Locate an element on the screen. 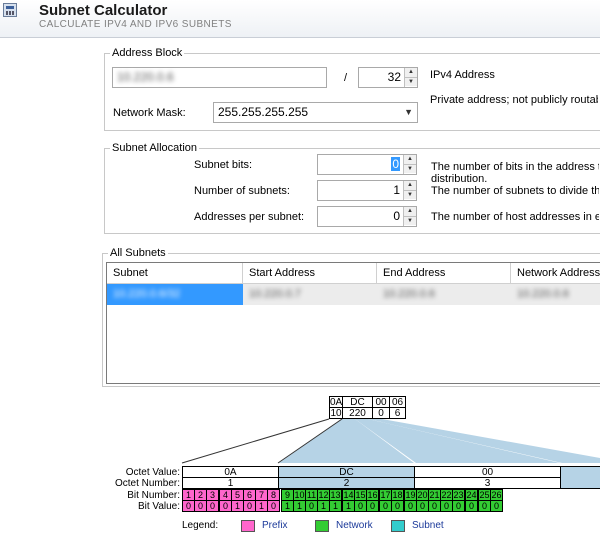  subnet-bits-label: Subnet bits: is located at coordinates (223, 165).